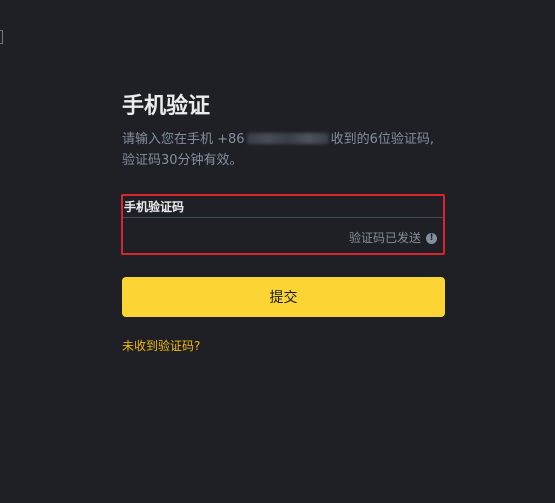 This screenshot has width=555, height=503. Describe the element at coordinates (431, 238) in the screenshot. I see `info-icon: !` at that location.